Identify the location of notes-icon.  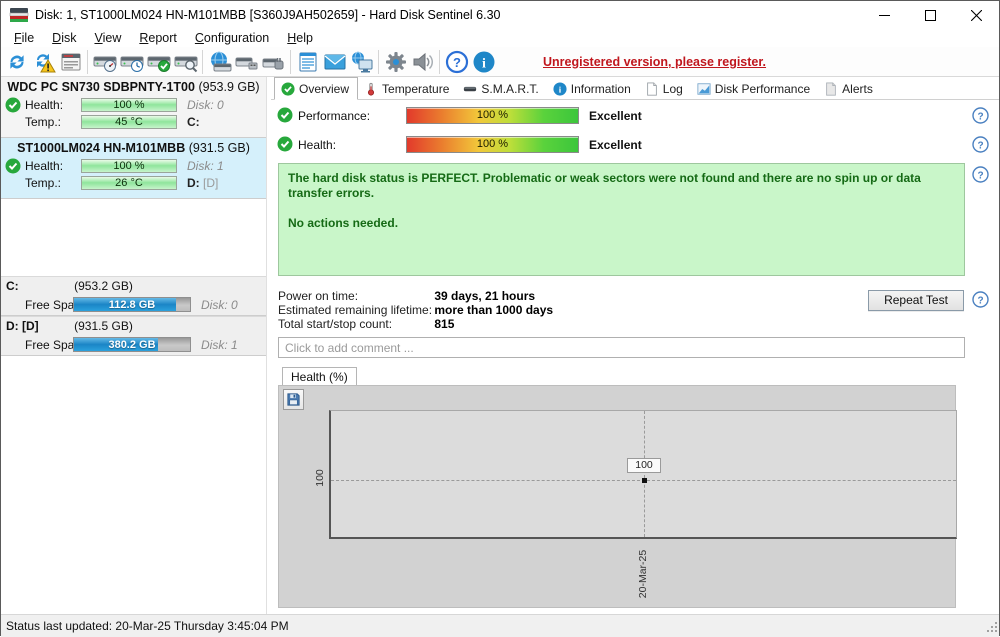
(307, 62).